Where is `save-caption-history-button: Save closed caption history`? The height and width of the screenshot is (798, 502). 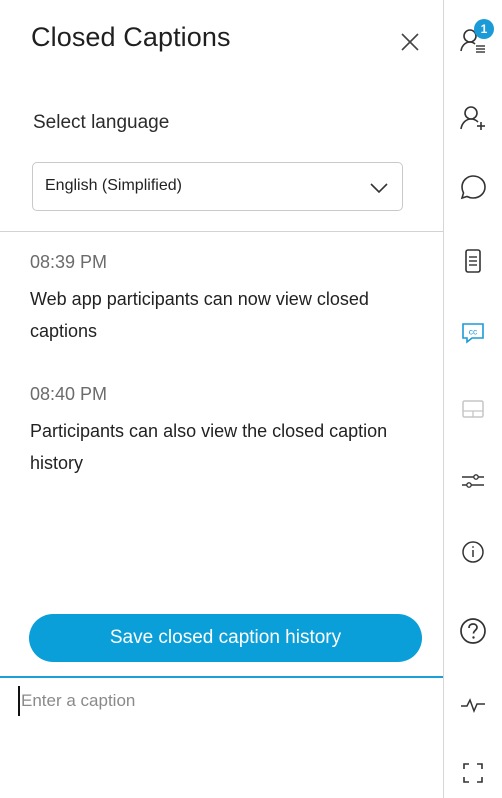 save-caption-history-button: Save closed caption history is located at coordinates (225, 638).